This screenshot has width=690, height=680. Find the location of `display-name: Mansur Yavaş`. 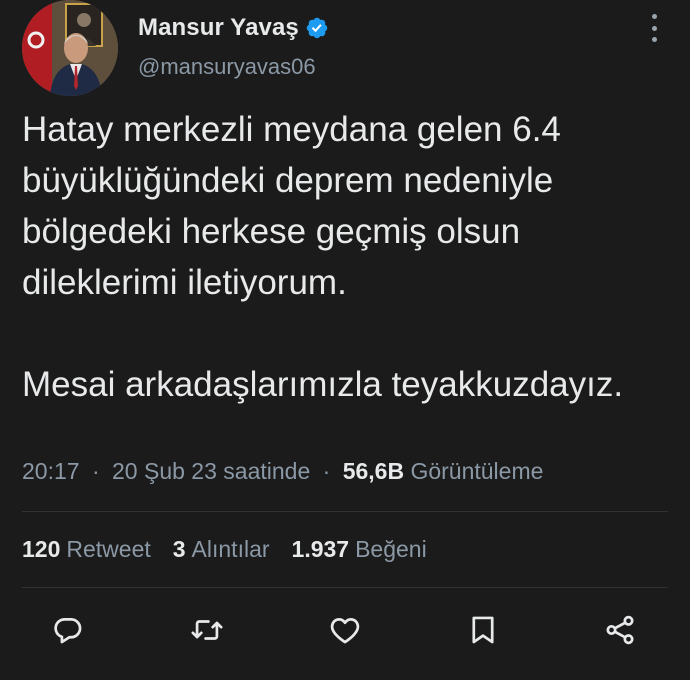

display-name: Mansur Yavaş is located at coordinates (218, 28).